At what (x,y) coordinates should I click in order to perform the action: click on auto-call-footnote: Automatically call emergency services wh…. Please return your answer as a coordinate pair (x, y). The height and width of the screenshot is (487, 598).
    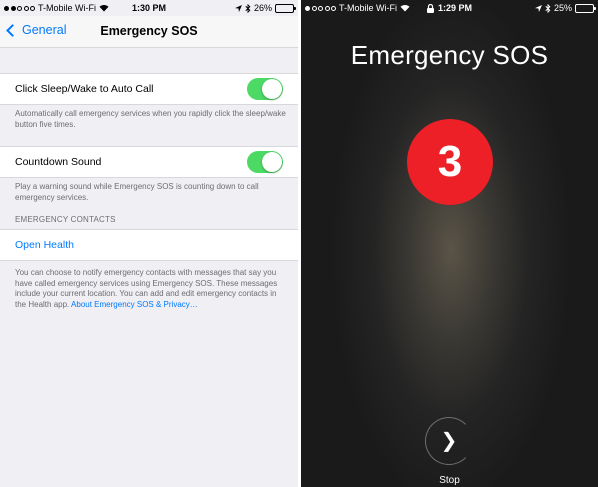
    Looking at the image, I should click on (150, 119).